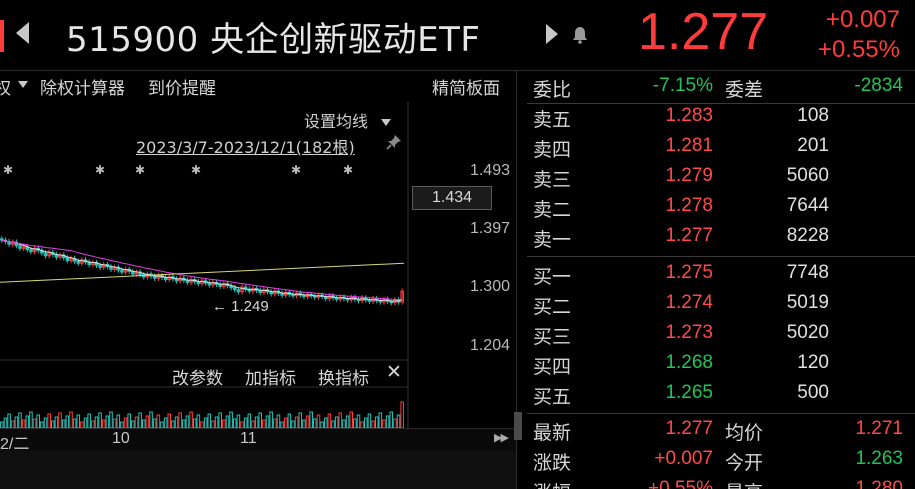 This screenshot has width=915, height=489. Describe the element at coordinates (879, 458) in the screenshot. I see `stat-value: 1.263` at that location.